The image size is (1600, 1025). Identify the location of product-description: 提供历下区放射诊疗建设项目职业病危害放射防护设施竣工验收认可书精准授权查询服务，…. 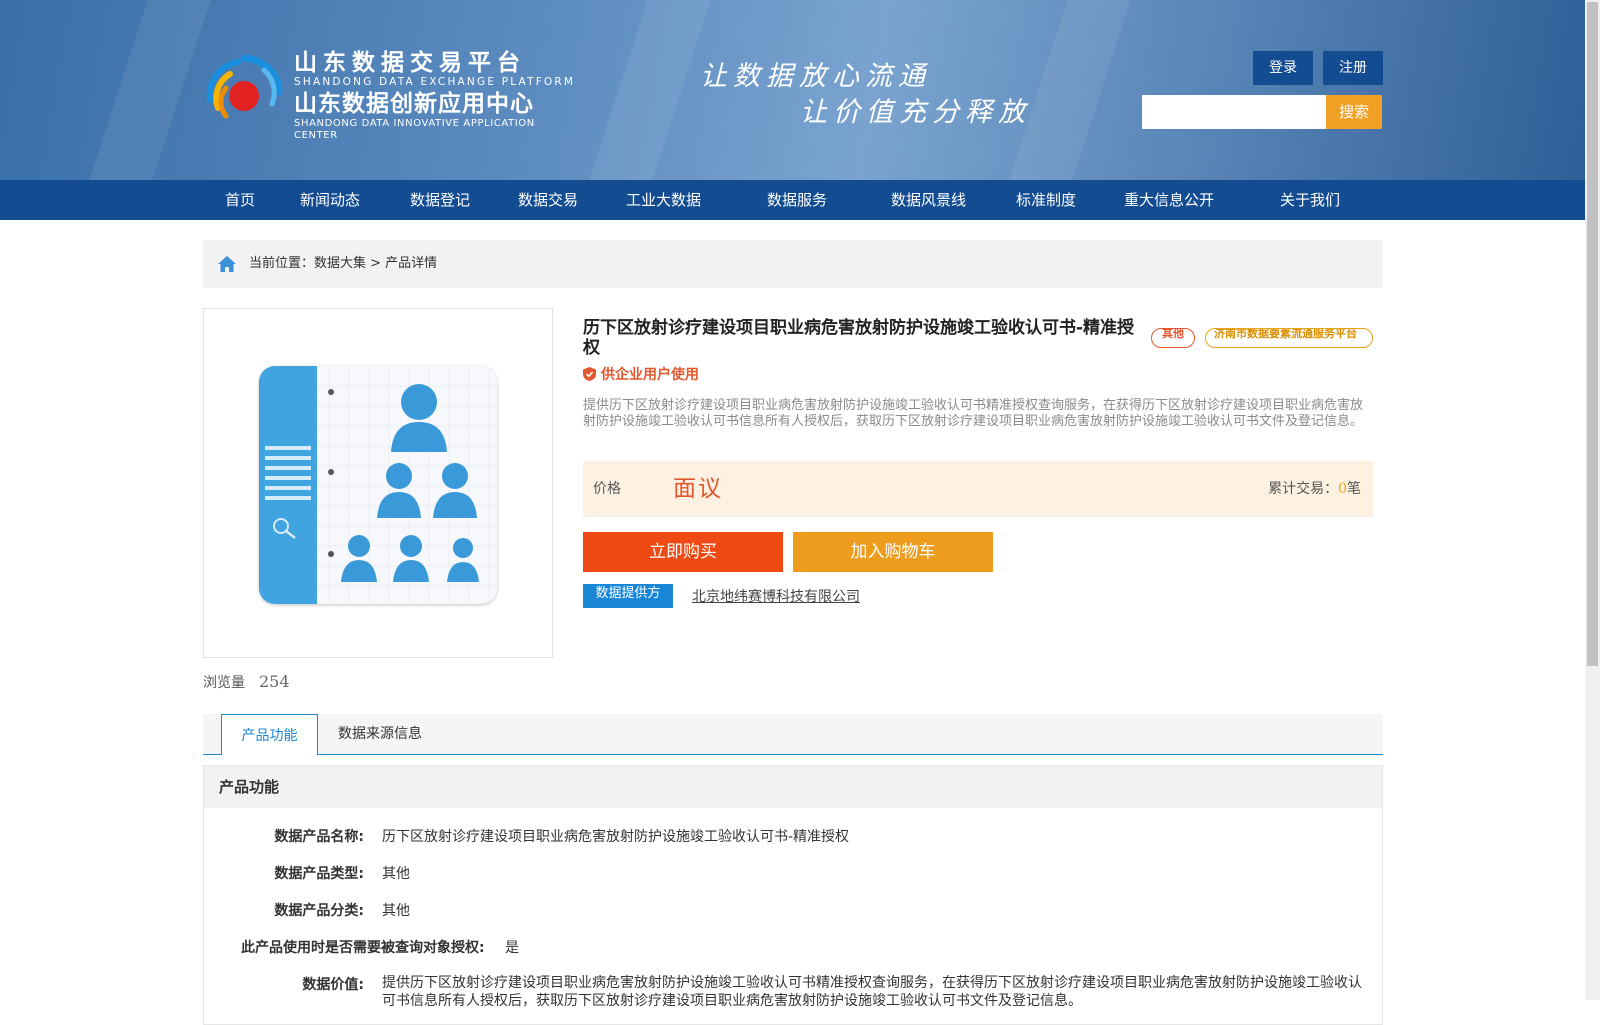
(973, 413).